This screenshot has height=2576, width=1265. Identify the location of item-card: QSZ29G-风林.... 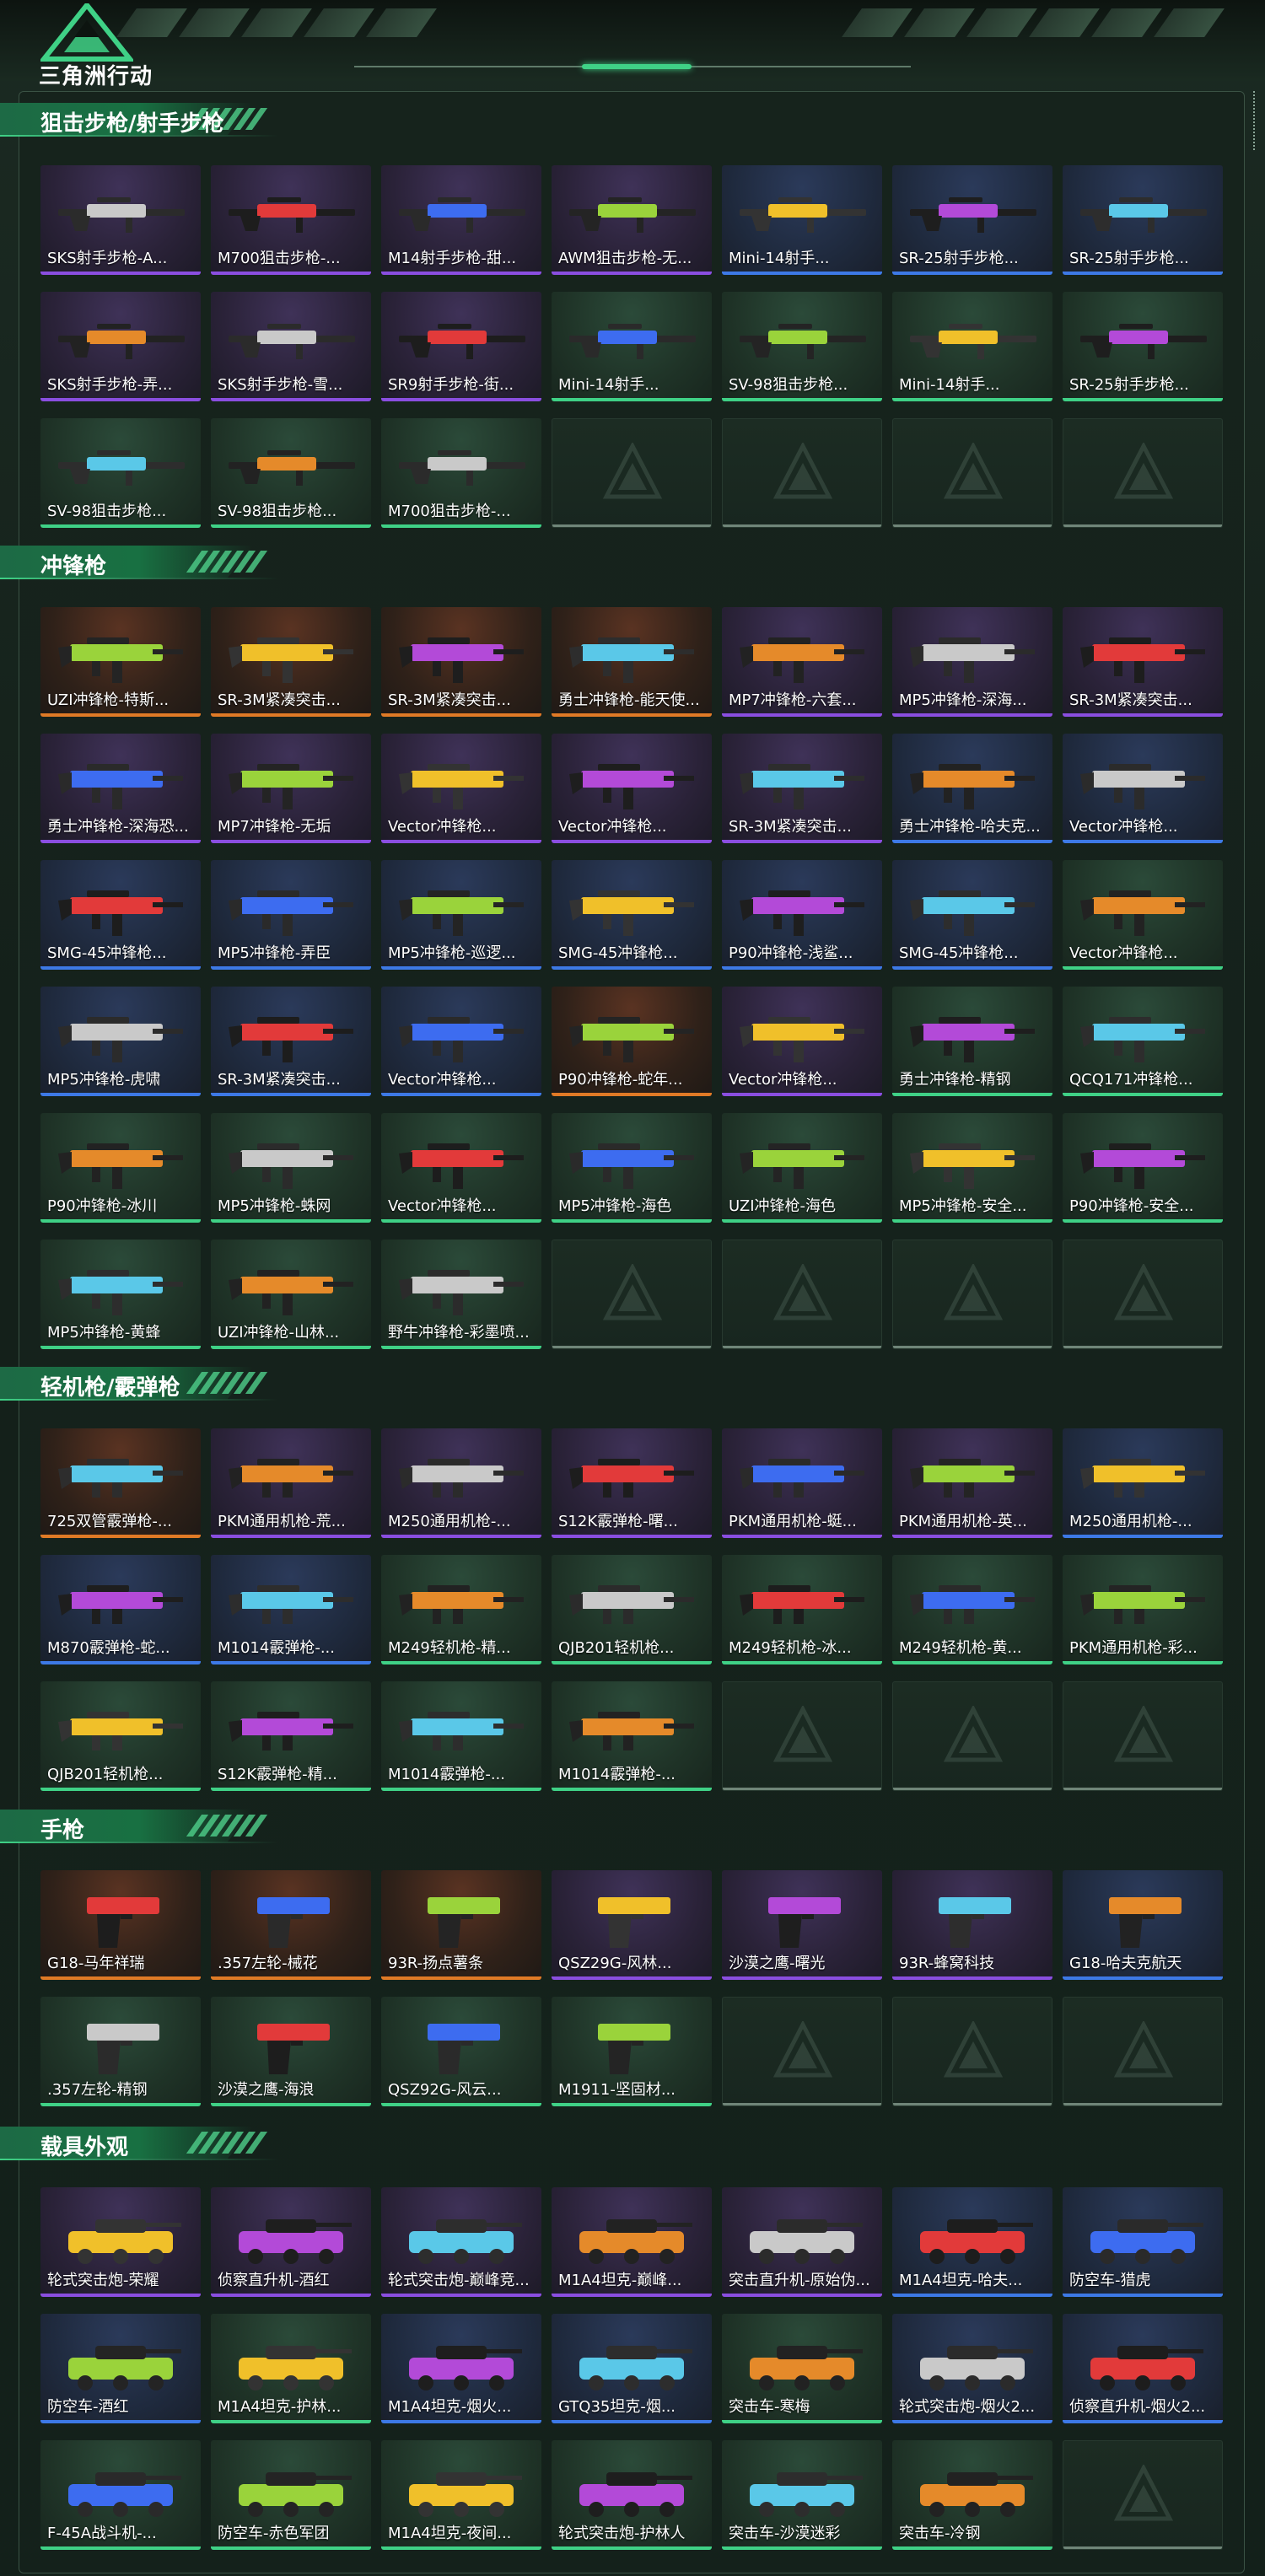
(632, 1925).